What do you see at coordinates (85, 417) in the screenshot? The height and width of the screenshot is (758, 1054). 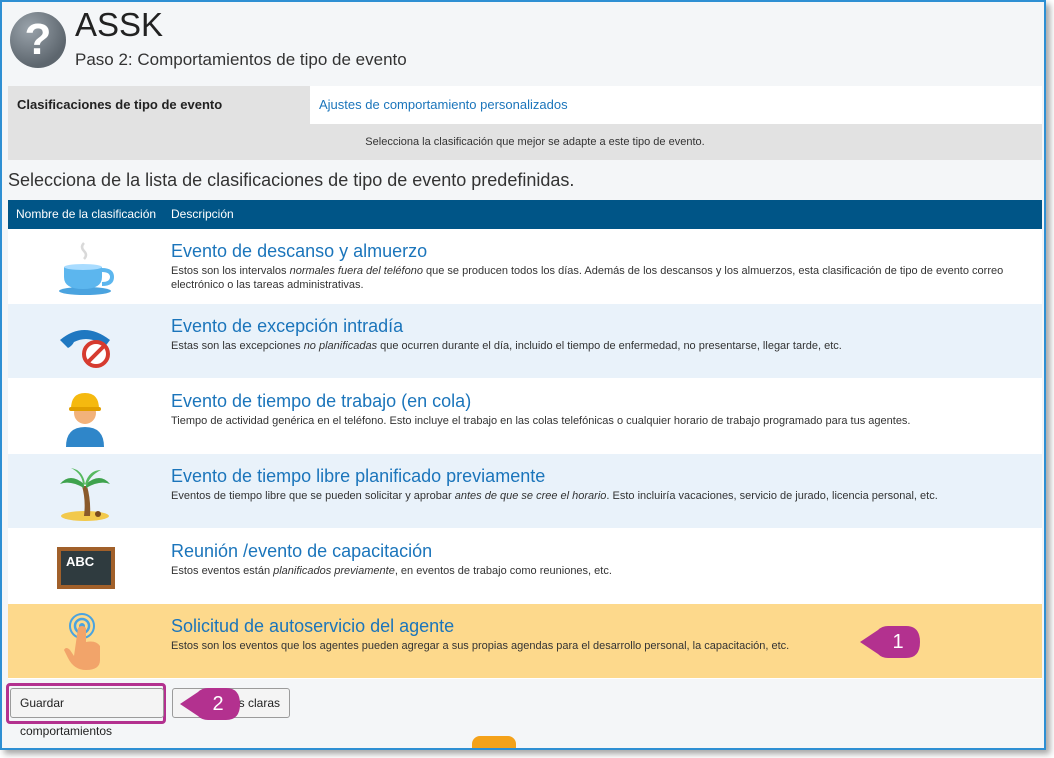 I see `worker-icon` at bounding box center [85, 417].